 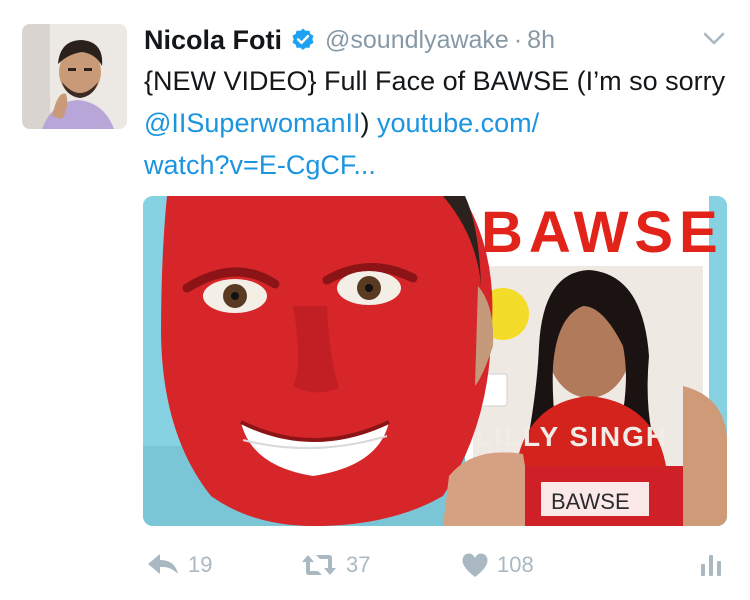 What do you see at coordinates (714, 39) in the screenshot?
I see `chevron-down-icon` at bounding box center [714, 39].